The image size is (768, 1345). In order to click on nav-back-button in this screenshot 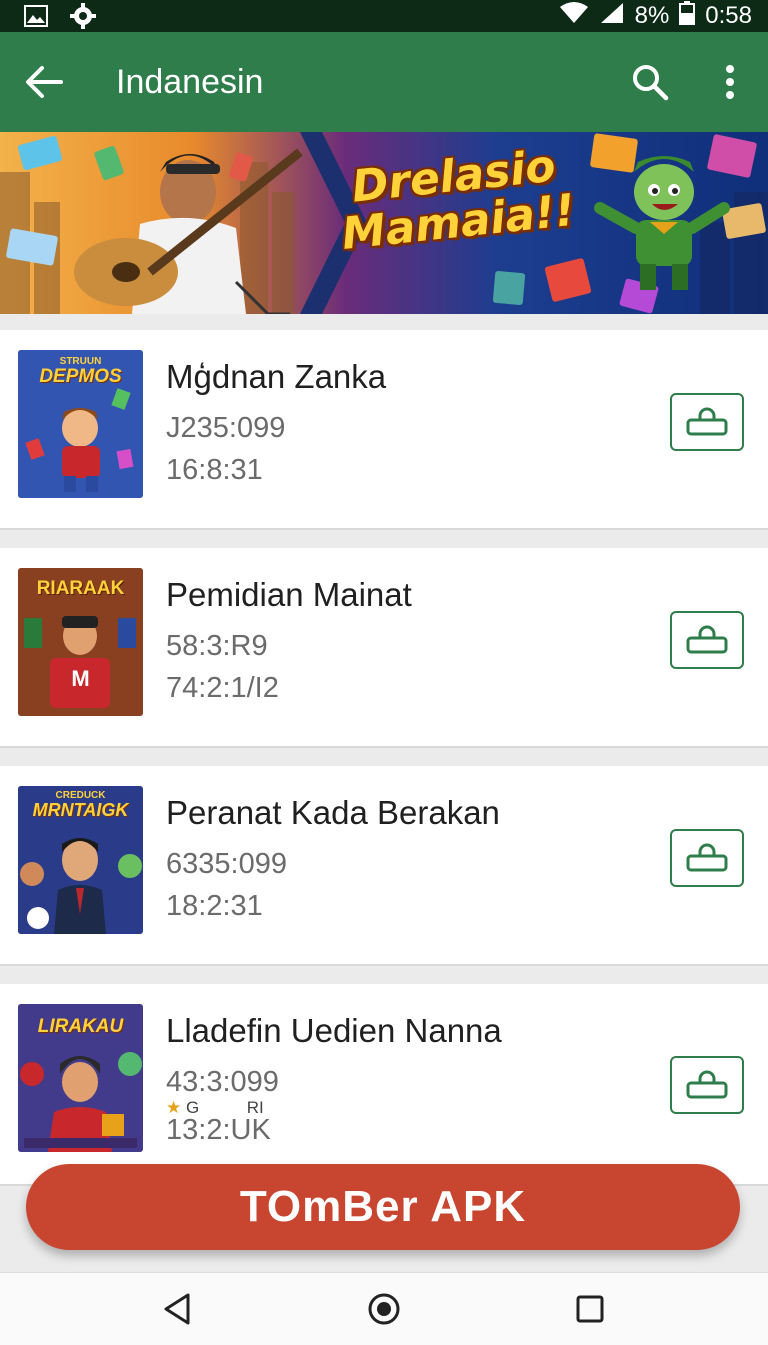, I will do `click(177, 1309)`.